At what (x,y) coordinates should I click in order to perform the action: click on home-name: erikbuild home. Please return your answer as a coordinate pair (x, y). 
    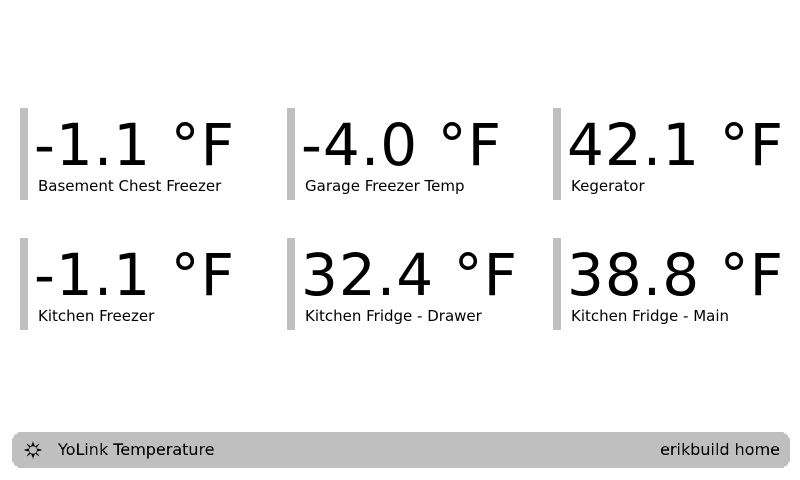
    Looking at the image, I should click on (720, 449).